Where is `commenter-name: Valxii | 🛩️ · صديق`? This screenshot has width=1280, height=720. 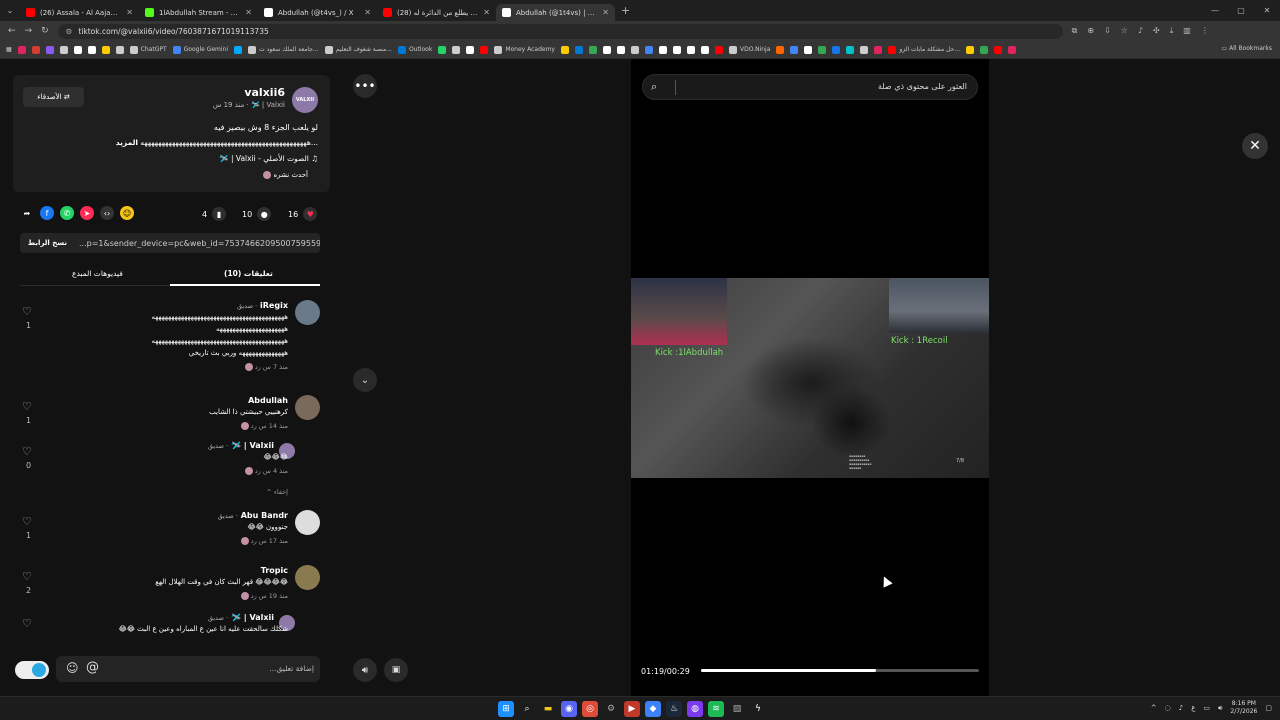 commenter-name: Valxii | 🛩️ · صديق is located at coordinates (241, 445).